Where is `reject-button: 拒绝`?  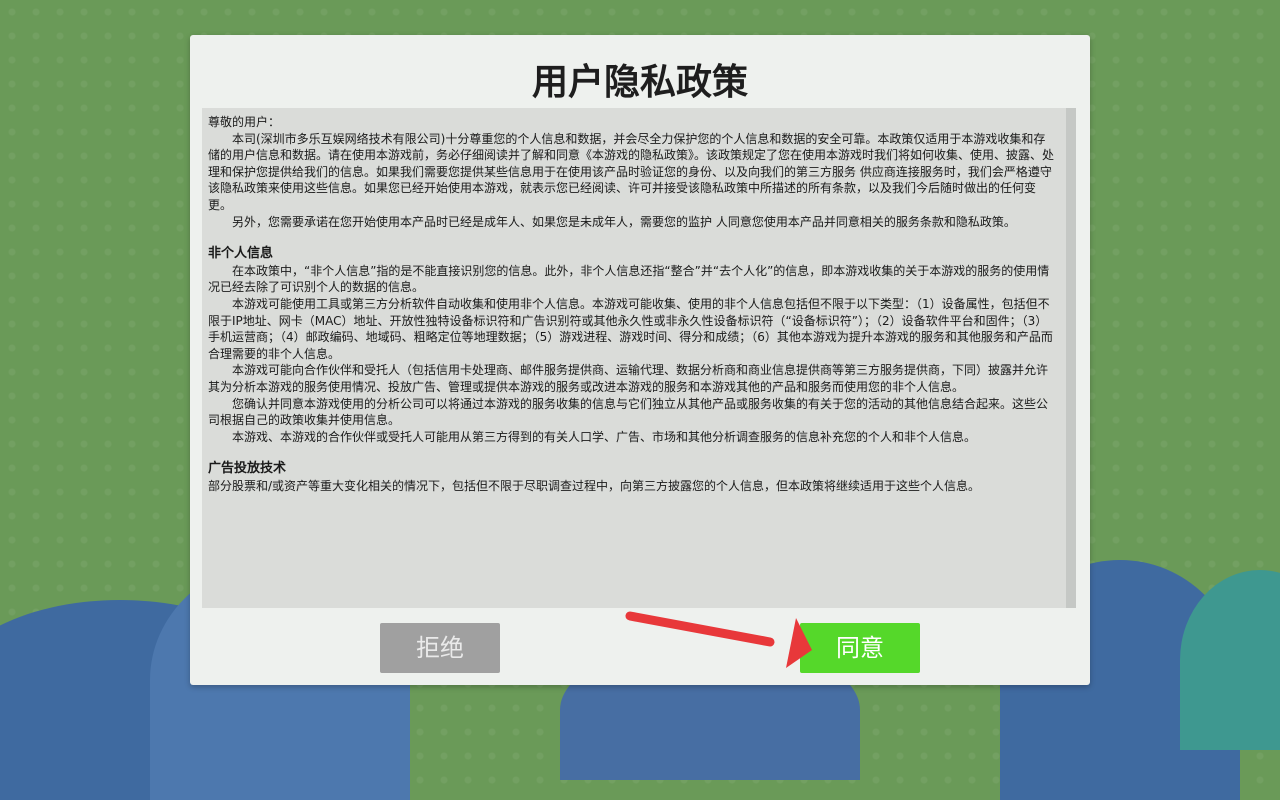 reject-button: 拒绝 is located at coordinates (440, 648).